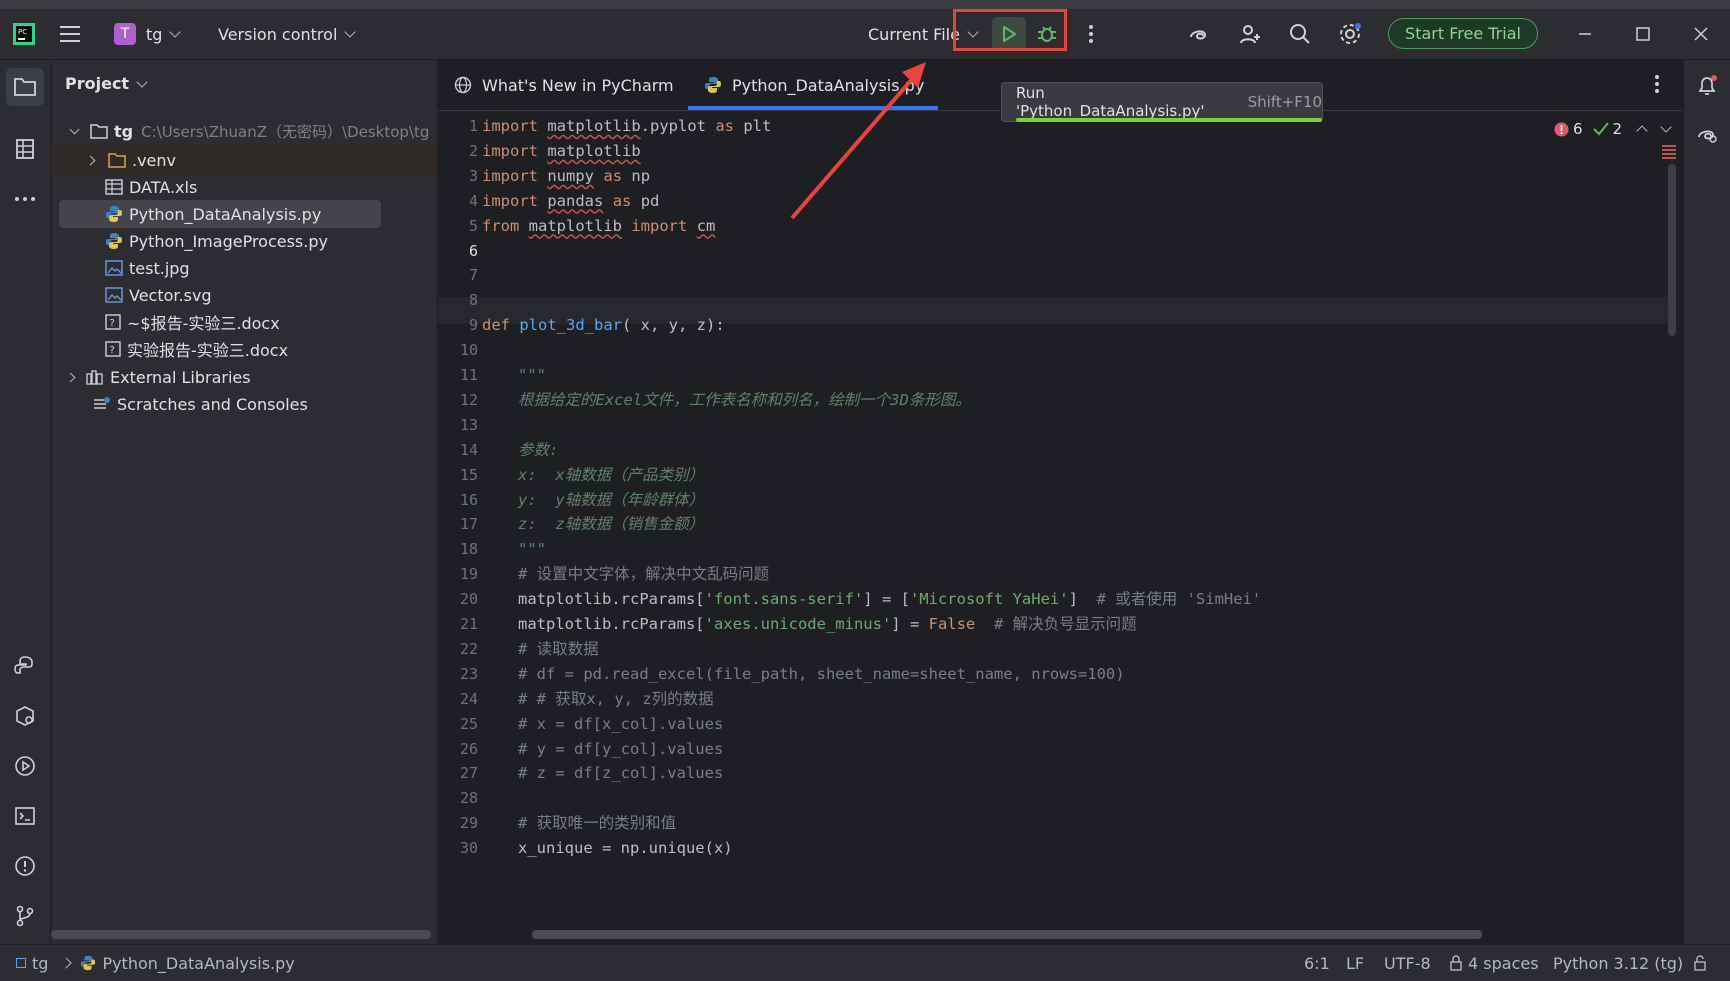  Describe the element at coordinates (570, 202) in the screenshot. I see `code-line: import pandas as pd` at that location.